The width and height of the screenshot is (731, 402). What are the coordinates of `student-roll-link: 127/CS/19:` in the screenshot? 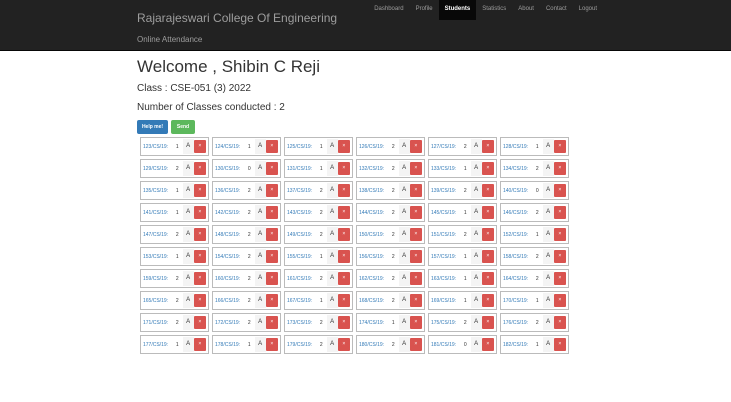 It's located at (447, 147).